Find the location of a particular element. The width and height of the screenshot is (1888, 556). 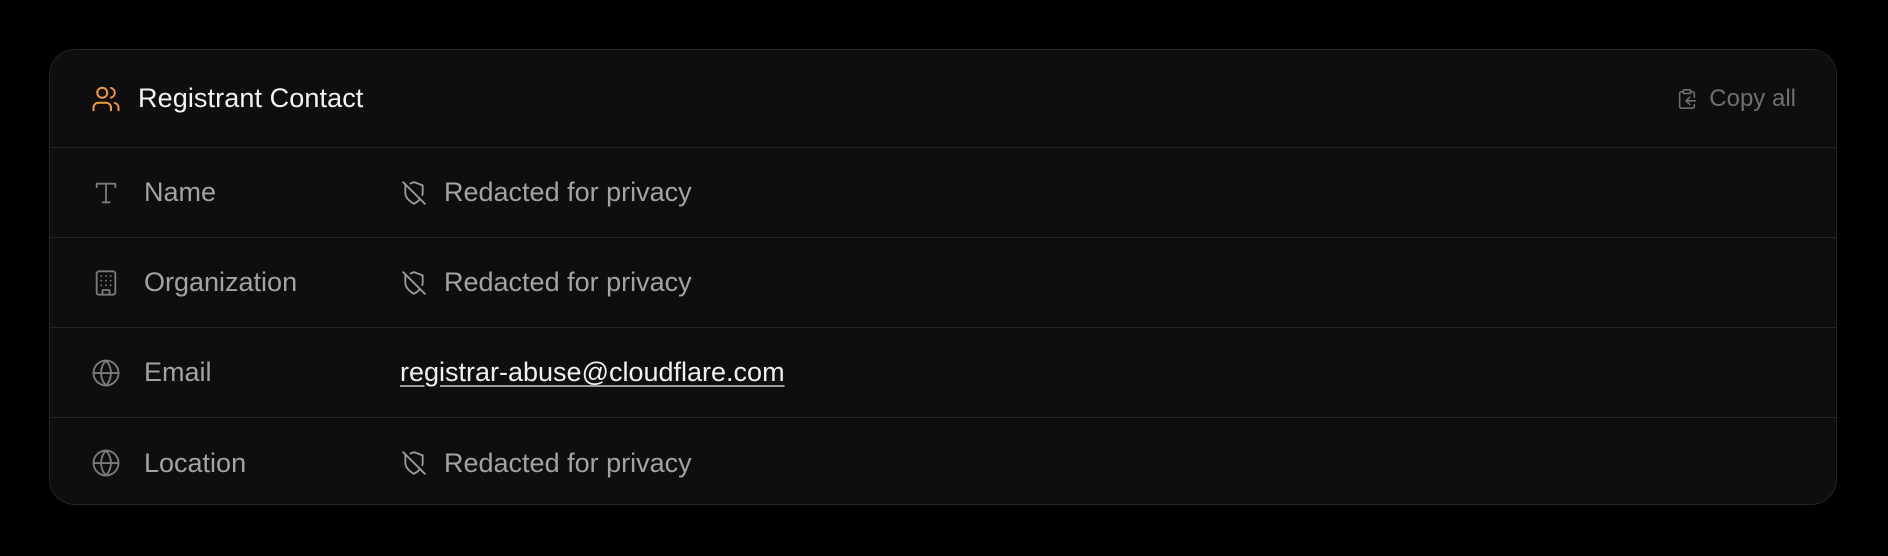

users-icon is located at coordinates (106, 99).